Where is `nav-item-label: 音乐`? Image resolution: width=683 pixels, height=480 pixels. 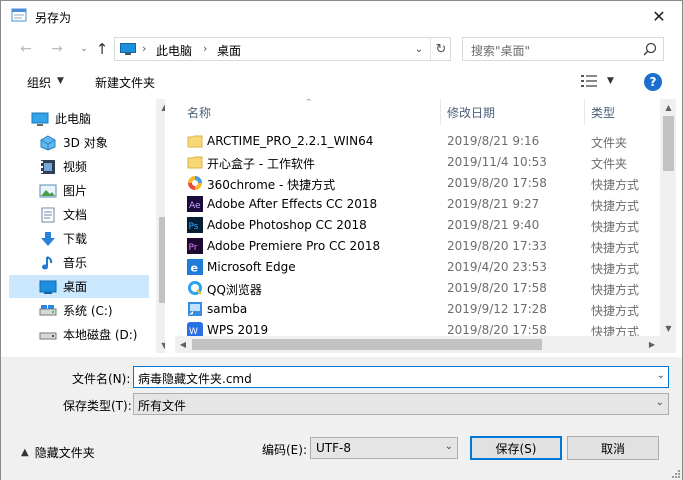 nav-item-label: 音乐 is located at coordinates (75, 263).